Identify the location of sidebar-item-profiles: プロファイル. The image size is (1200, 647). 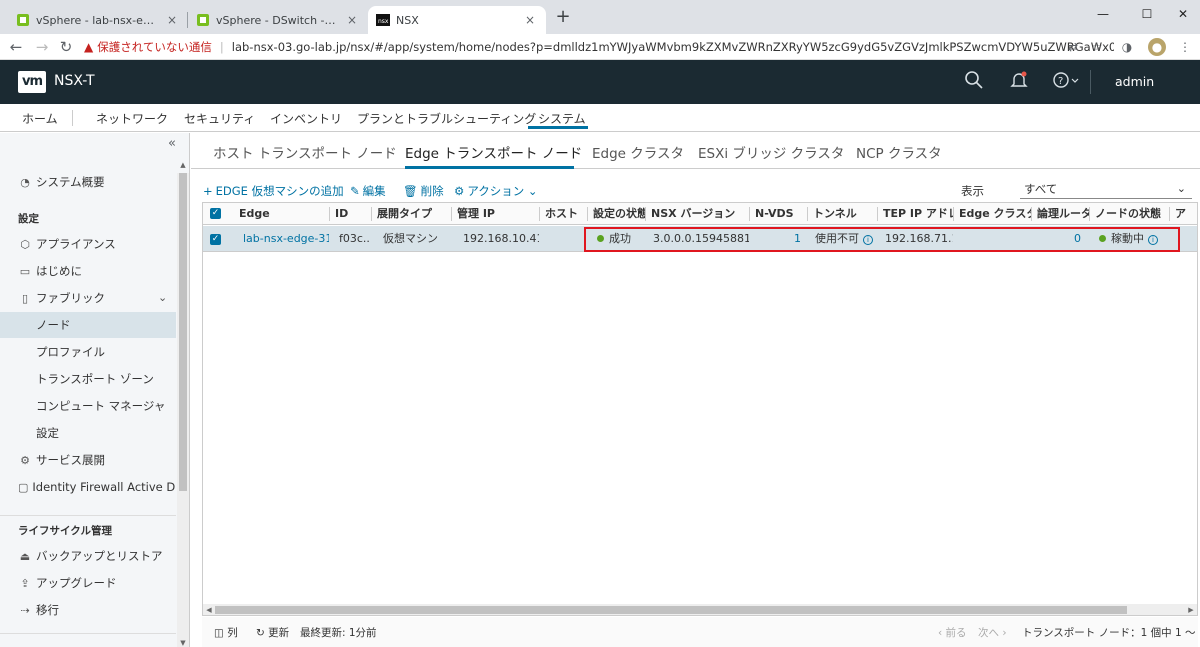
(88, 352).